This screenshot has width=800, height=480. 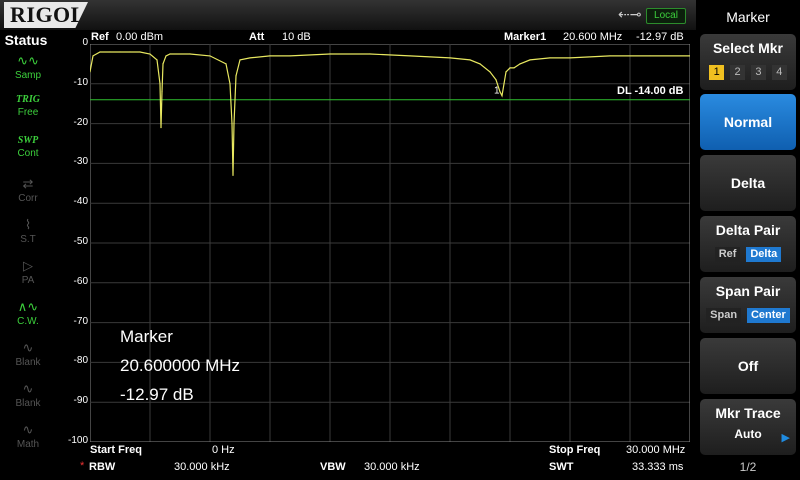 What do you see at coordinates (28, 75) in the screenshot?
I see `status-item-label: Samp` at bounding box center [28, 75].